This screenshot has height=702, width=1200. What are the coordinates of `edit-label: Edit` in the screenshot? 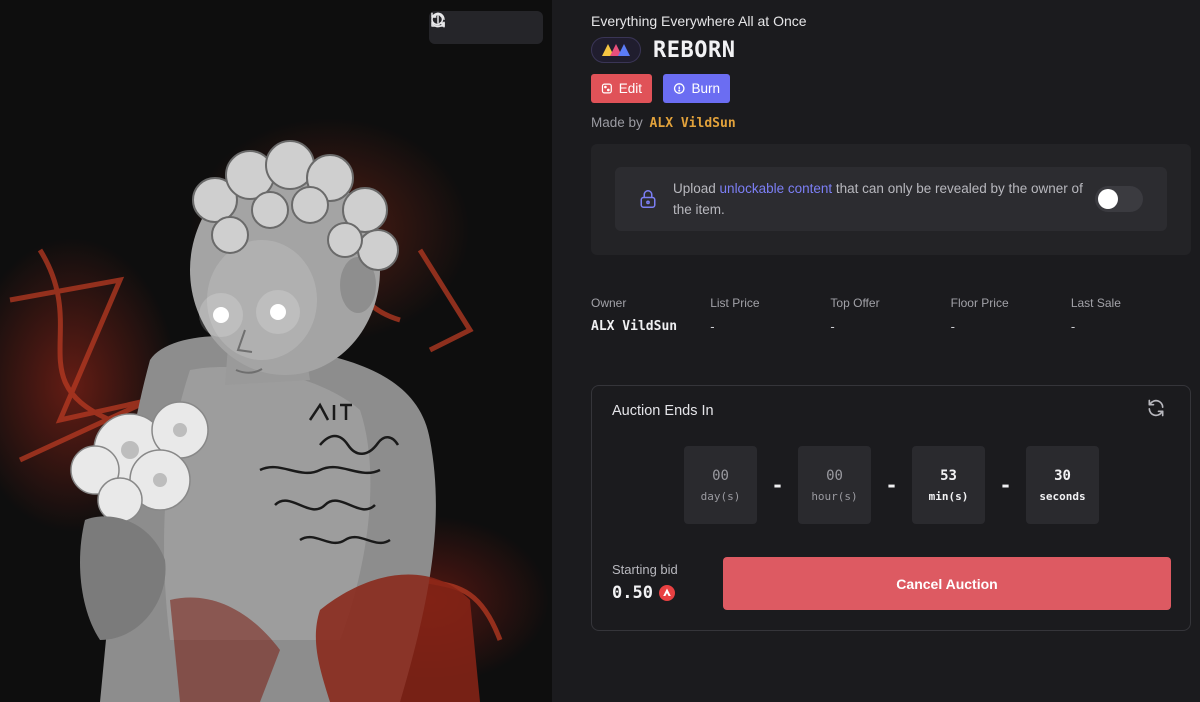 It's located at (630, 88).